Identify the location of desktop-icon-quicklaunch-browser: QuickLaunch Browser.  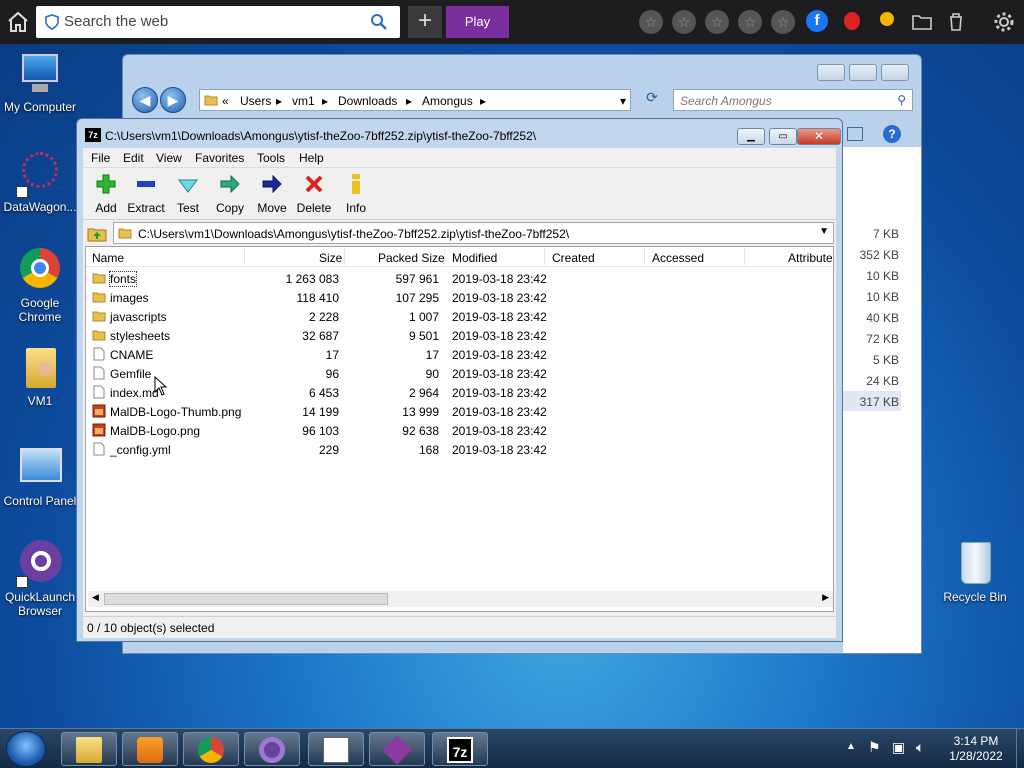
(40, 579).